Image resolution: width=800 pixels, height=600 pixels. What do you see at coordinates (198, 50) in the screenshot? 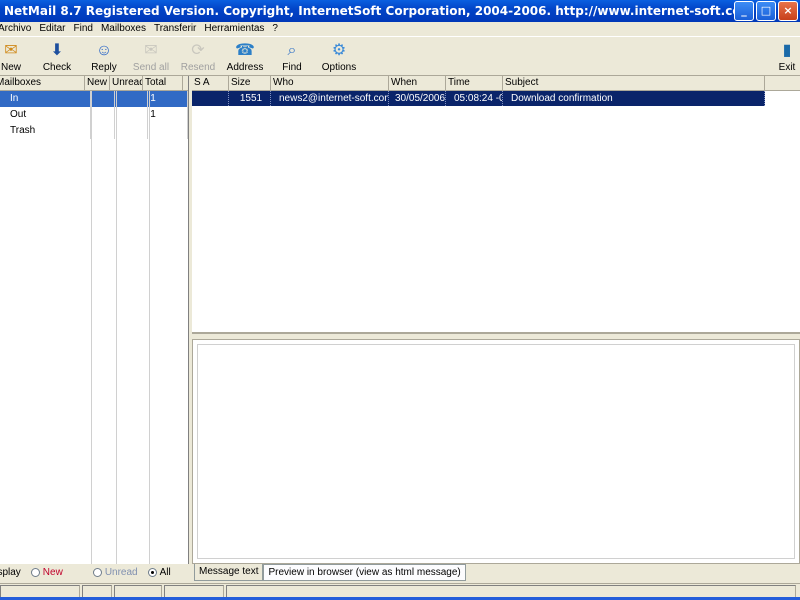
I see `resend-icon: ⟳` at bounding box center [198, 50].